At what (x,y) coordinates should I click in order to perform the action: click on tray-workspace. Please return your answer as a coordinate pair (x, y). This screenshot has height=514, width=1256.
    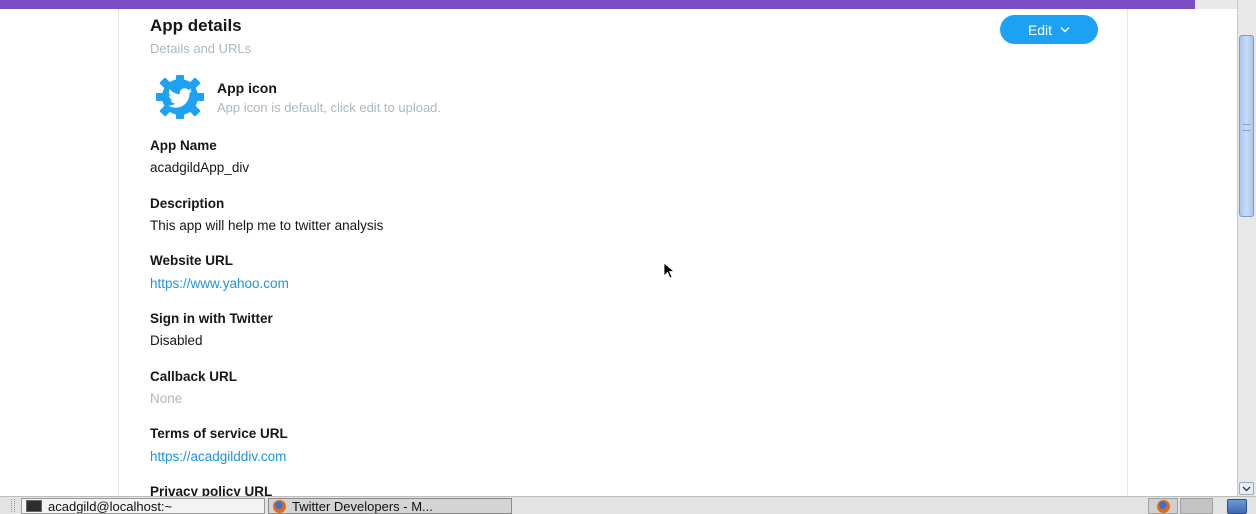
    Looking at the image, I should click on (1196, 506).